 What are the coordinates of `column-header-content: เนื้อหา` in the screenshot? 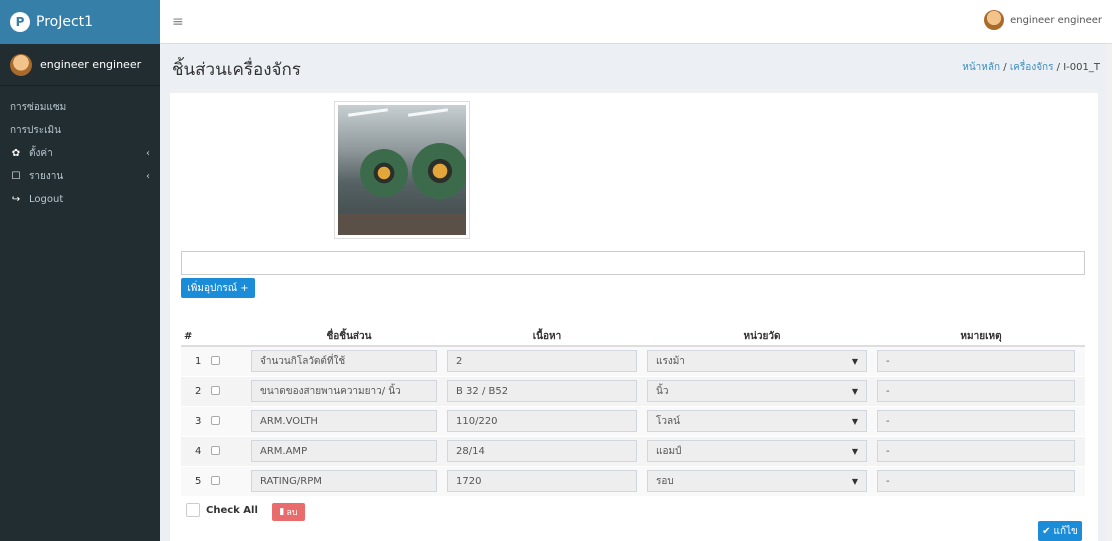 It's located at (547, 337).